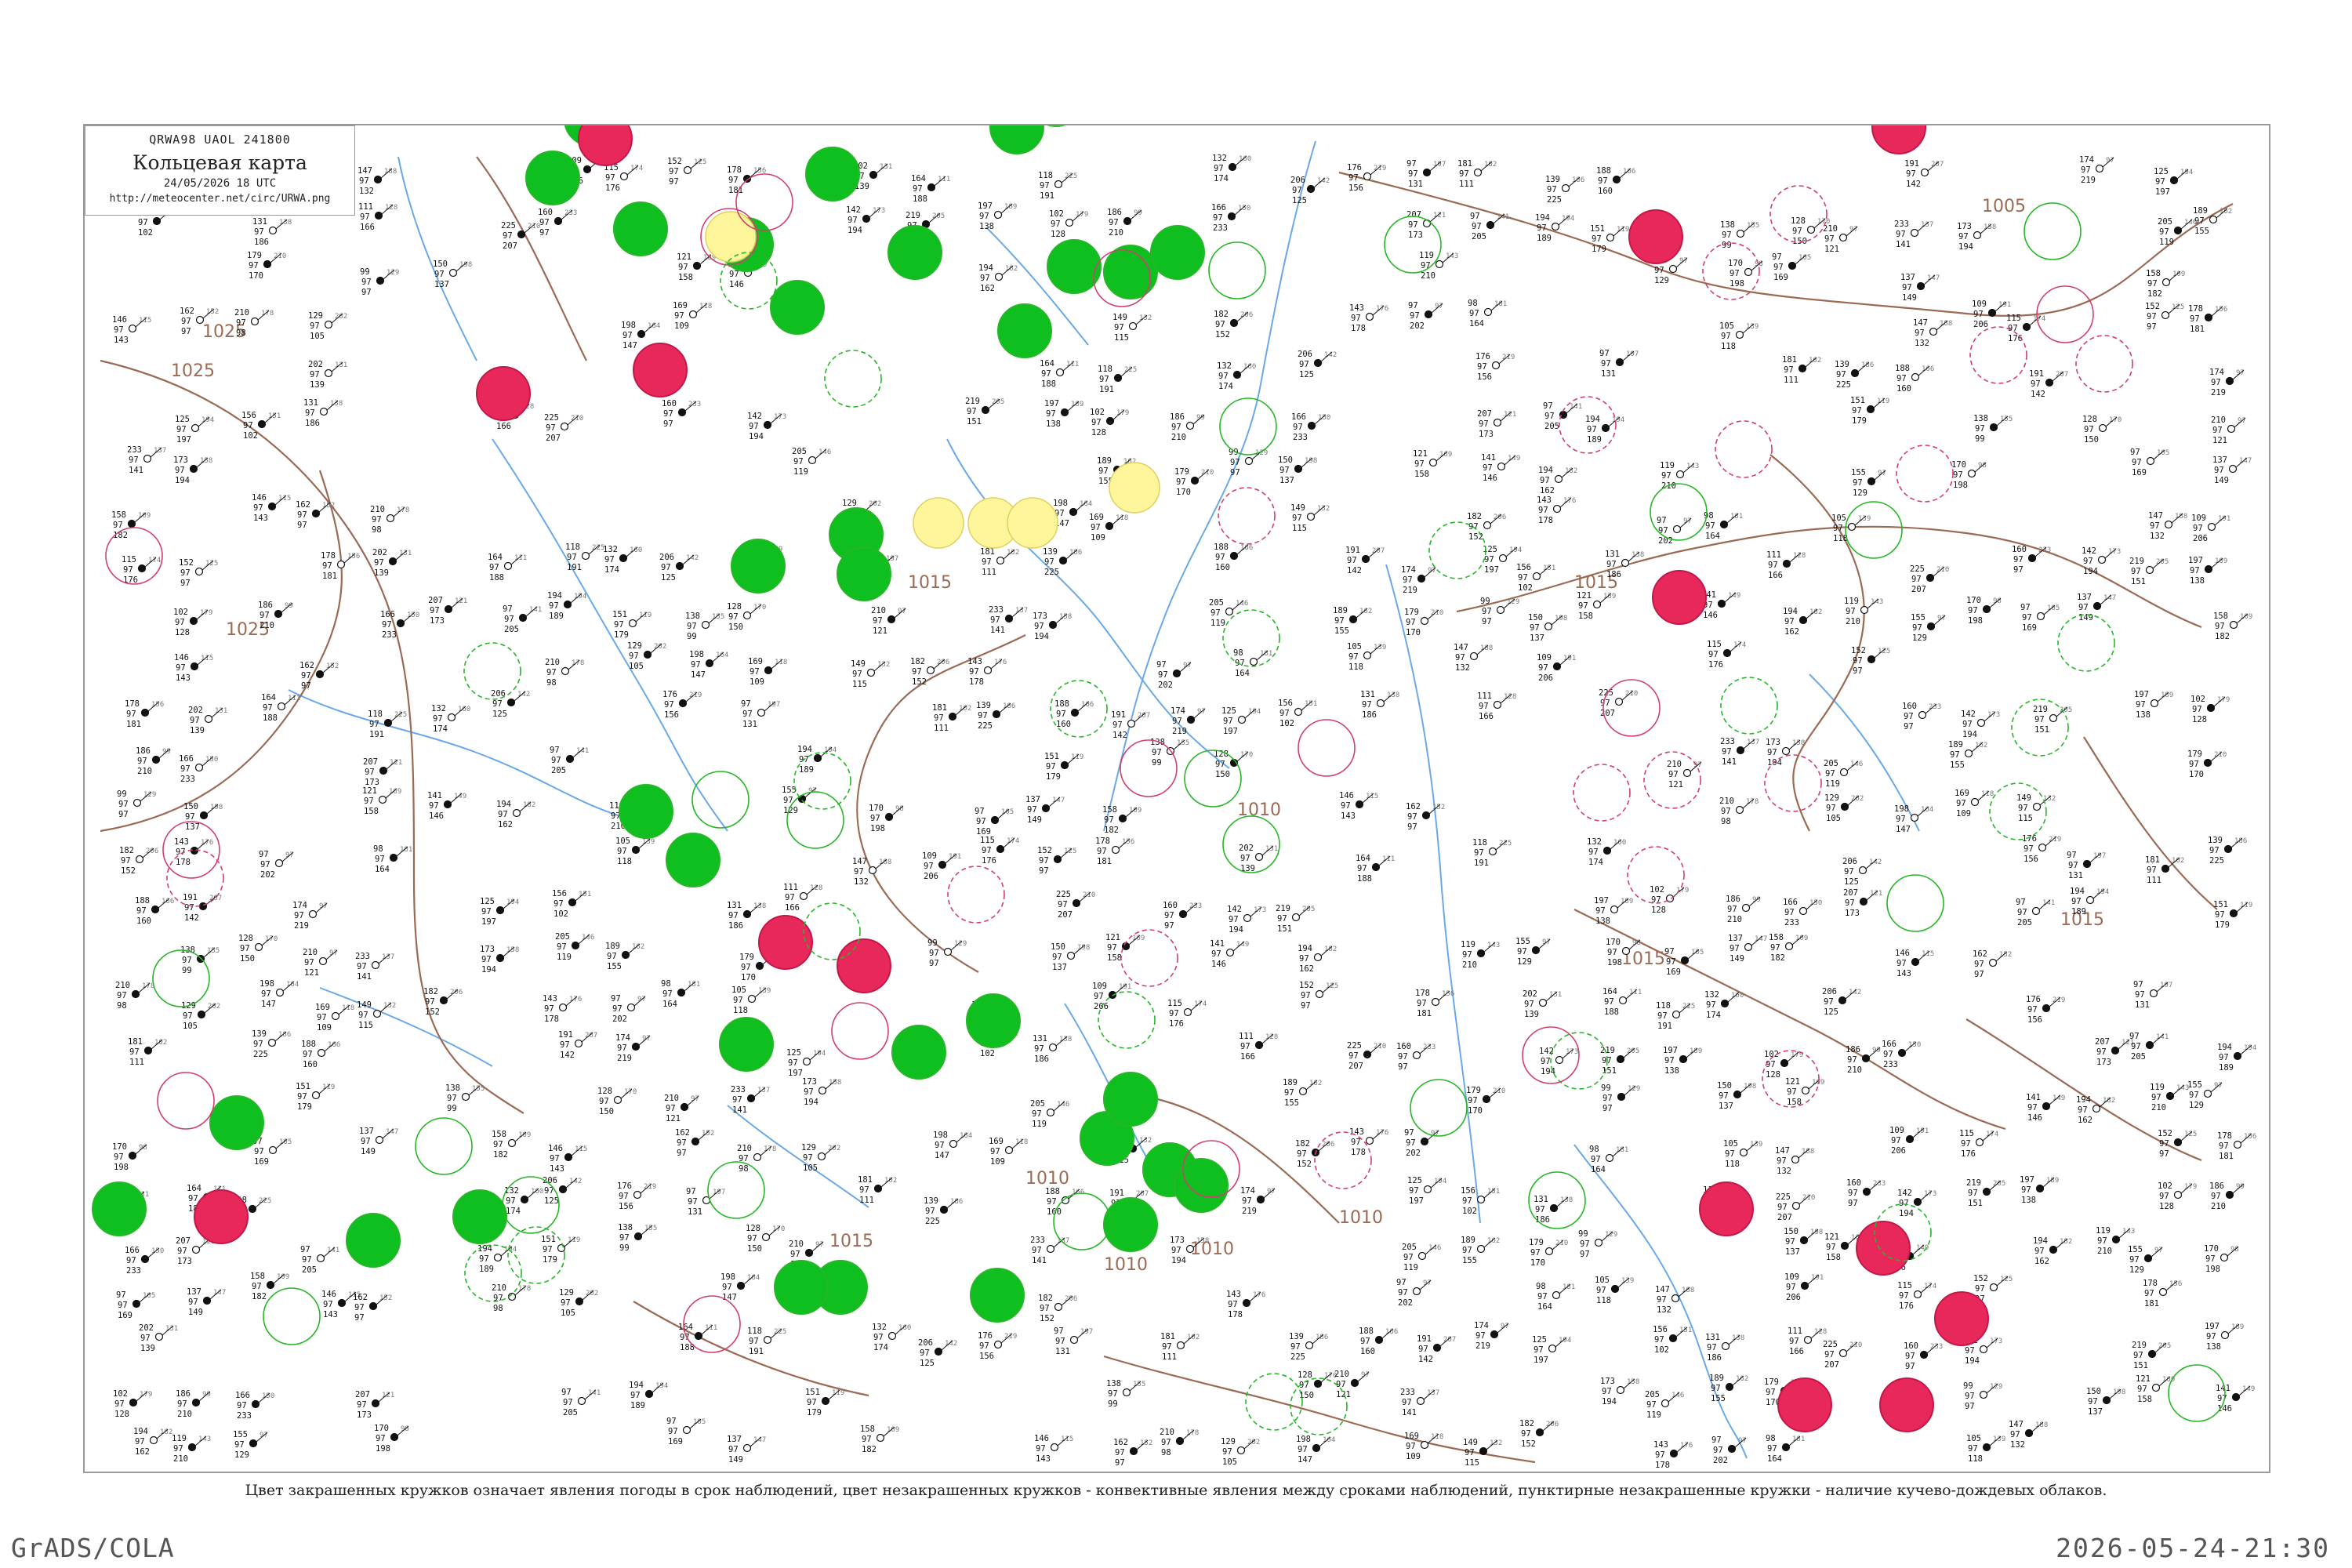 This screenshot has width=2352, height=1568. I want to click on station-value: 164, so click(669, 1004).